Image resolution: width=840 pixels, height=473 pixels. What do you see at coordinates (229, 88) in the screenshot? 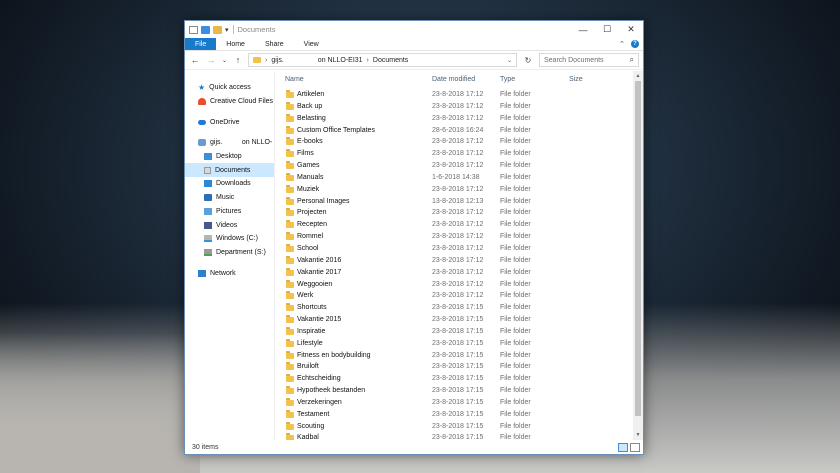
I see `nav-item-quick-access: ★ Quick access` at bounding box center [229, 88].